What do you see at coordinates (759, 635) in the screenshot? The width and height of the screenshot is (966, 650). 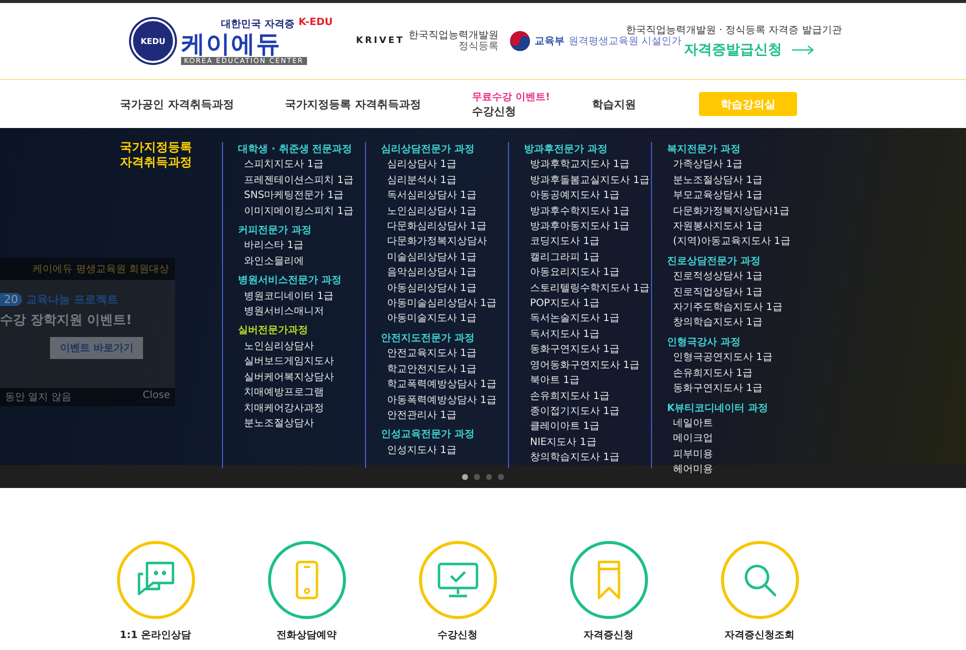 I see `quick-link-label: 자격증신청조회` at bounding box center [759, 635].